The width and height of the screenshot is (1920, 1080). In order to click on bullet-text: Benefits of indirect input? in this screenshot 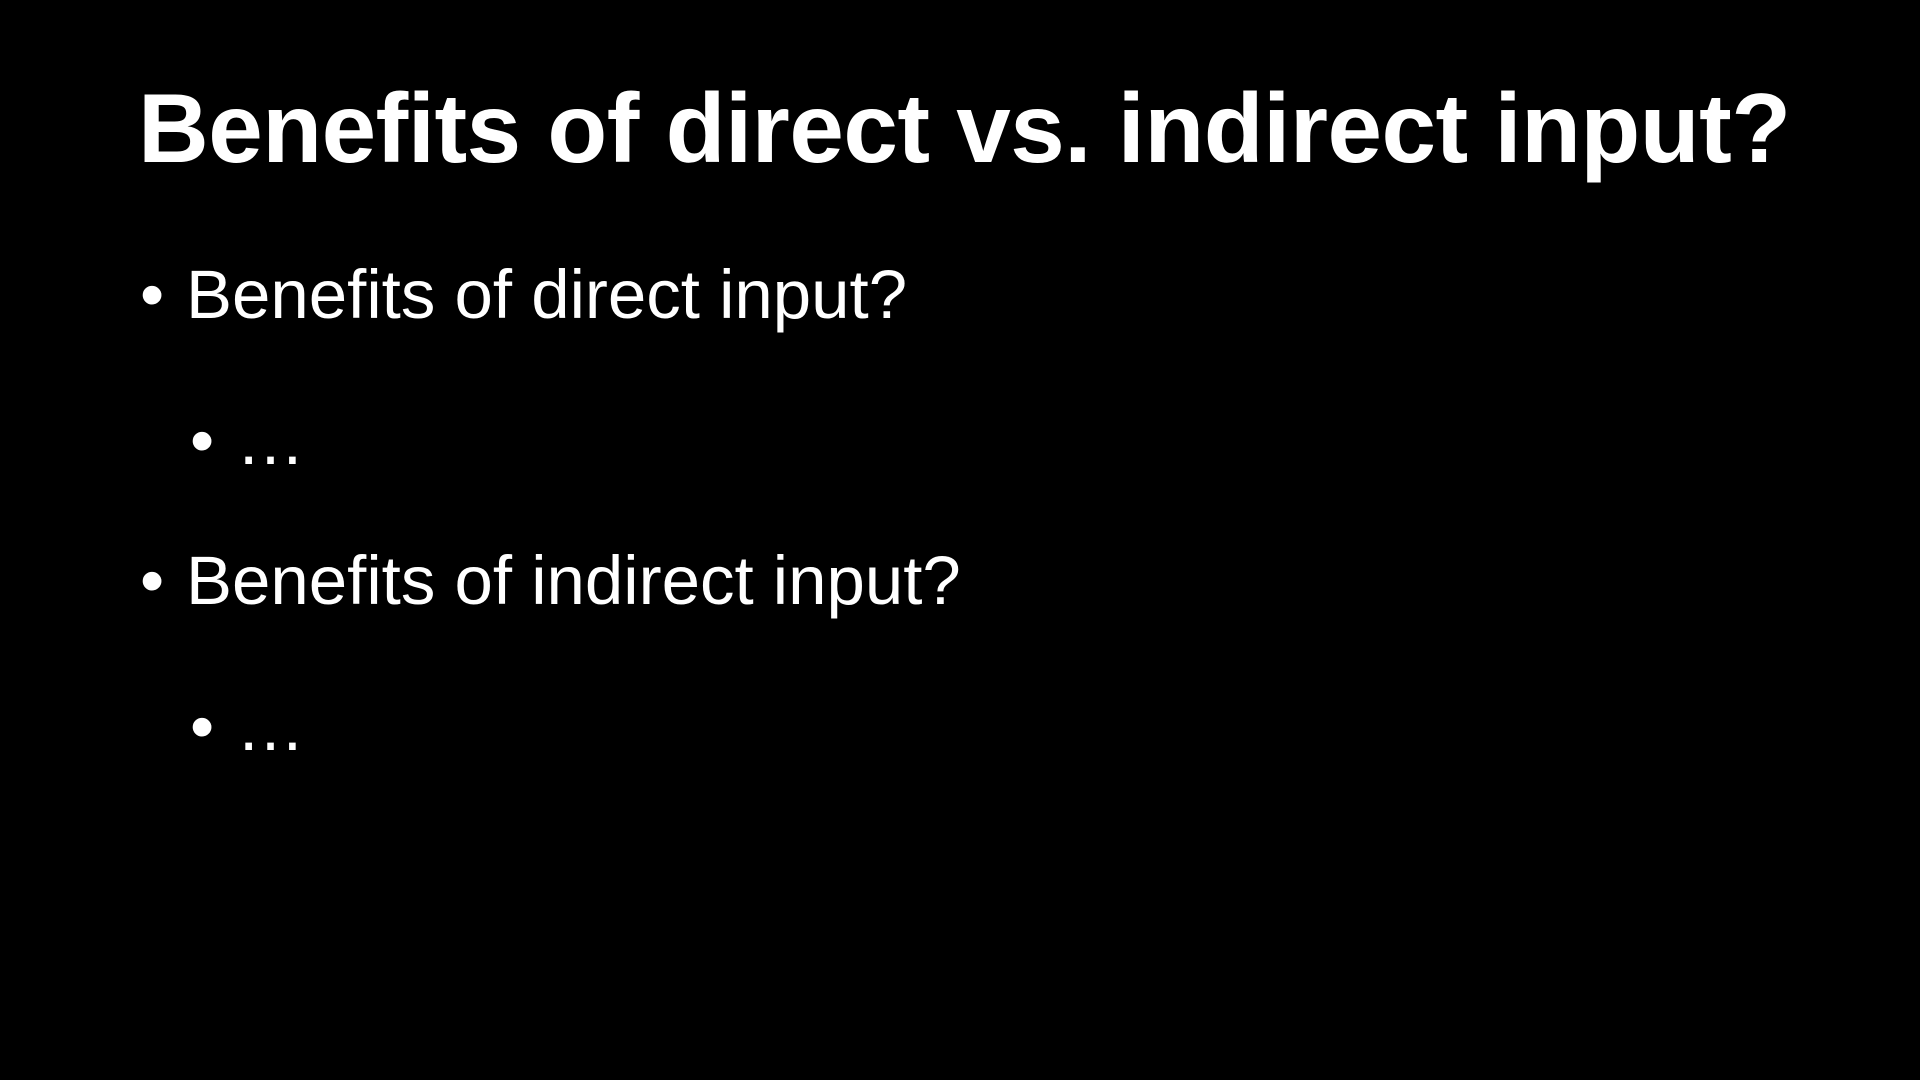, I will do `click(573, 580)`.